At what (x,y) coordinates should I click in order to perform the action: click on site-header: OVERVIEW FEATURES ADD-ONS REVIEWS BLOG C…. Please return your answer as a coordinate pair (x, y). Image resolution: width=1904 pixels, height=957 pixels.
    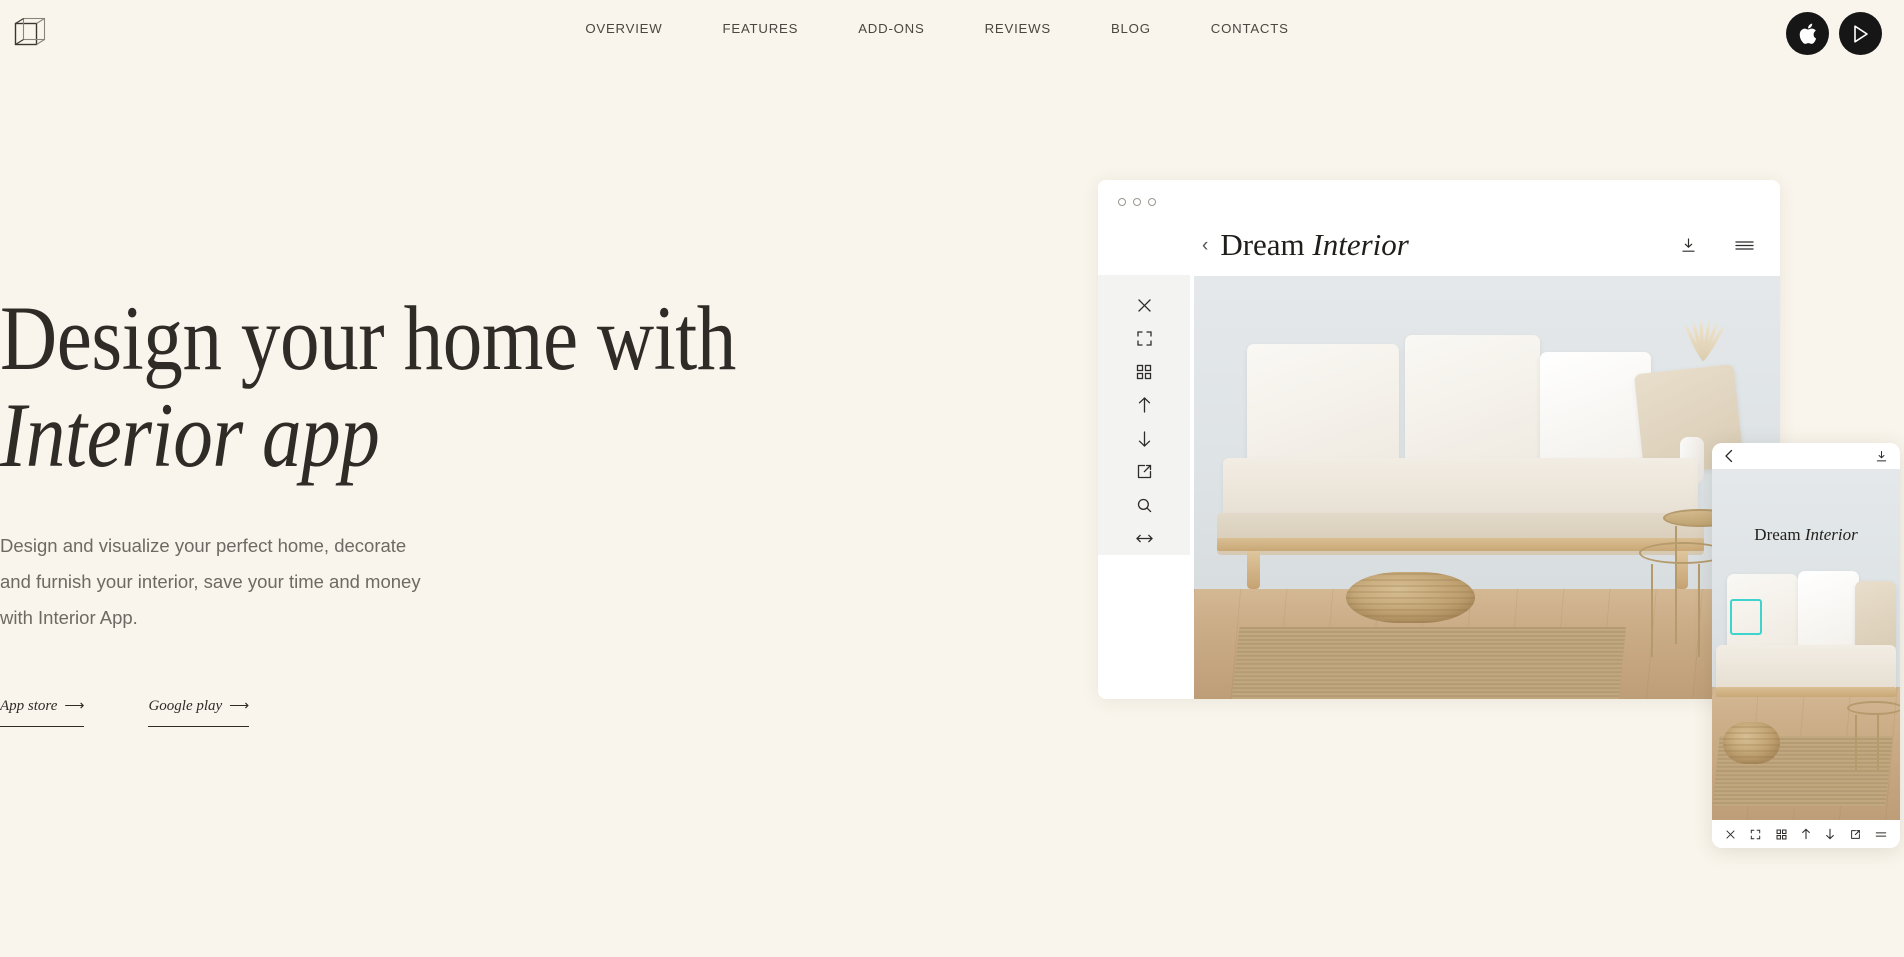
    Looking at the image, I should click on (952, 34).